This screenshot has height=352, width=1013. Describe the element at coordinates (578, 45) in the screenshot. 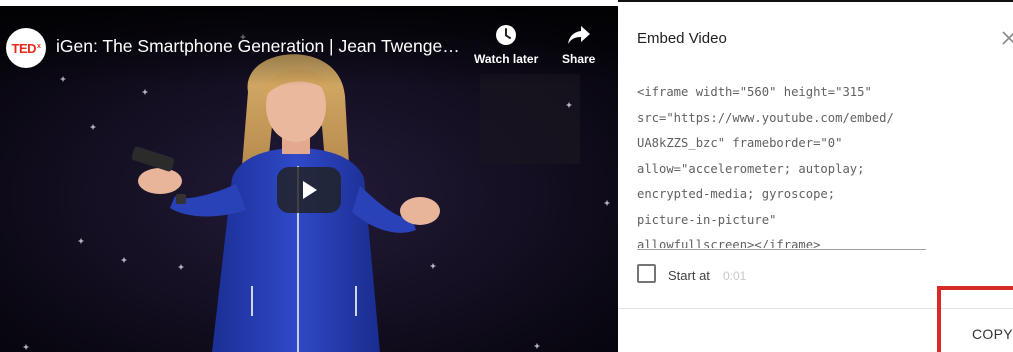

I see `share-button: Share` at that location.